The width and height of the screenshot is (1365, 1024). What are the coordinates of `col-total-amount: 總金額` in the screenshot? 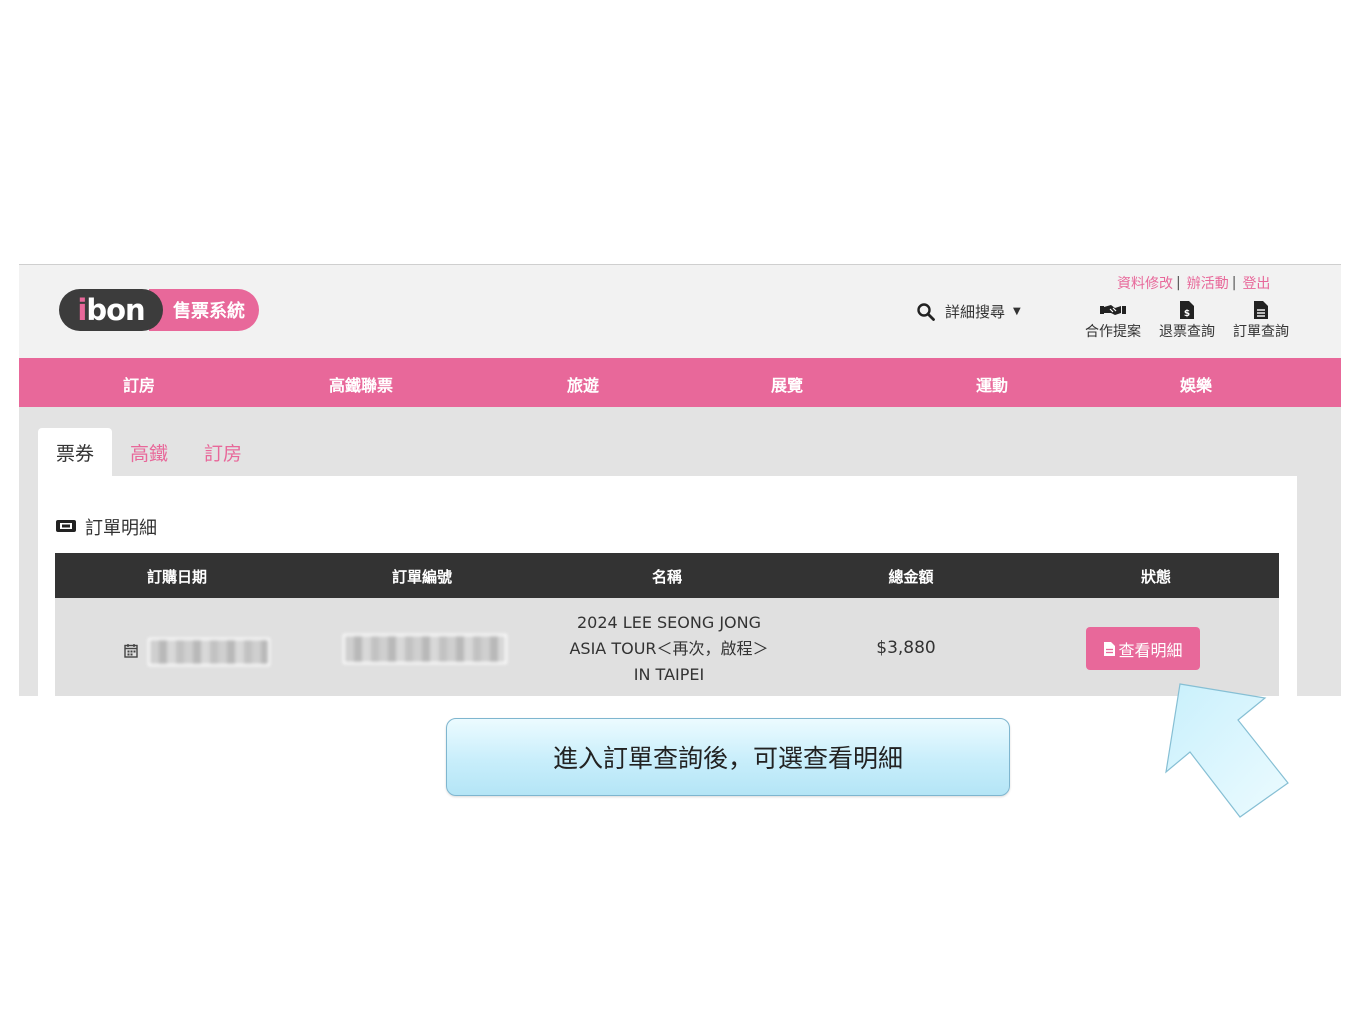 It's located at (911, 577).